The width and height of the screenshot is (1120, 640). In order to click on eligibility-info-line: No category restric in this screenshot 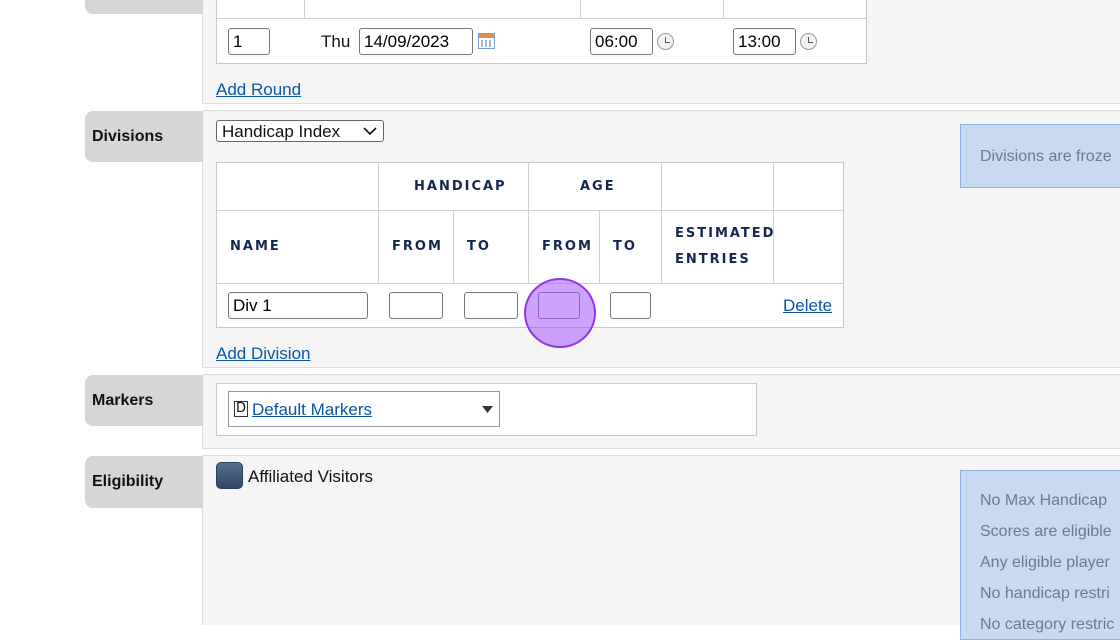, I will do `click(1047, 624)`.